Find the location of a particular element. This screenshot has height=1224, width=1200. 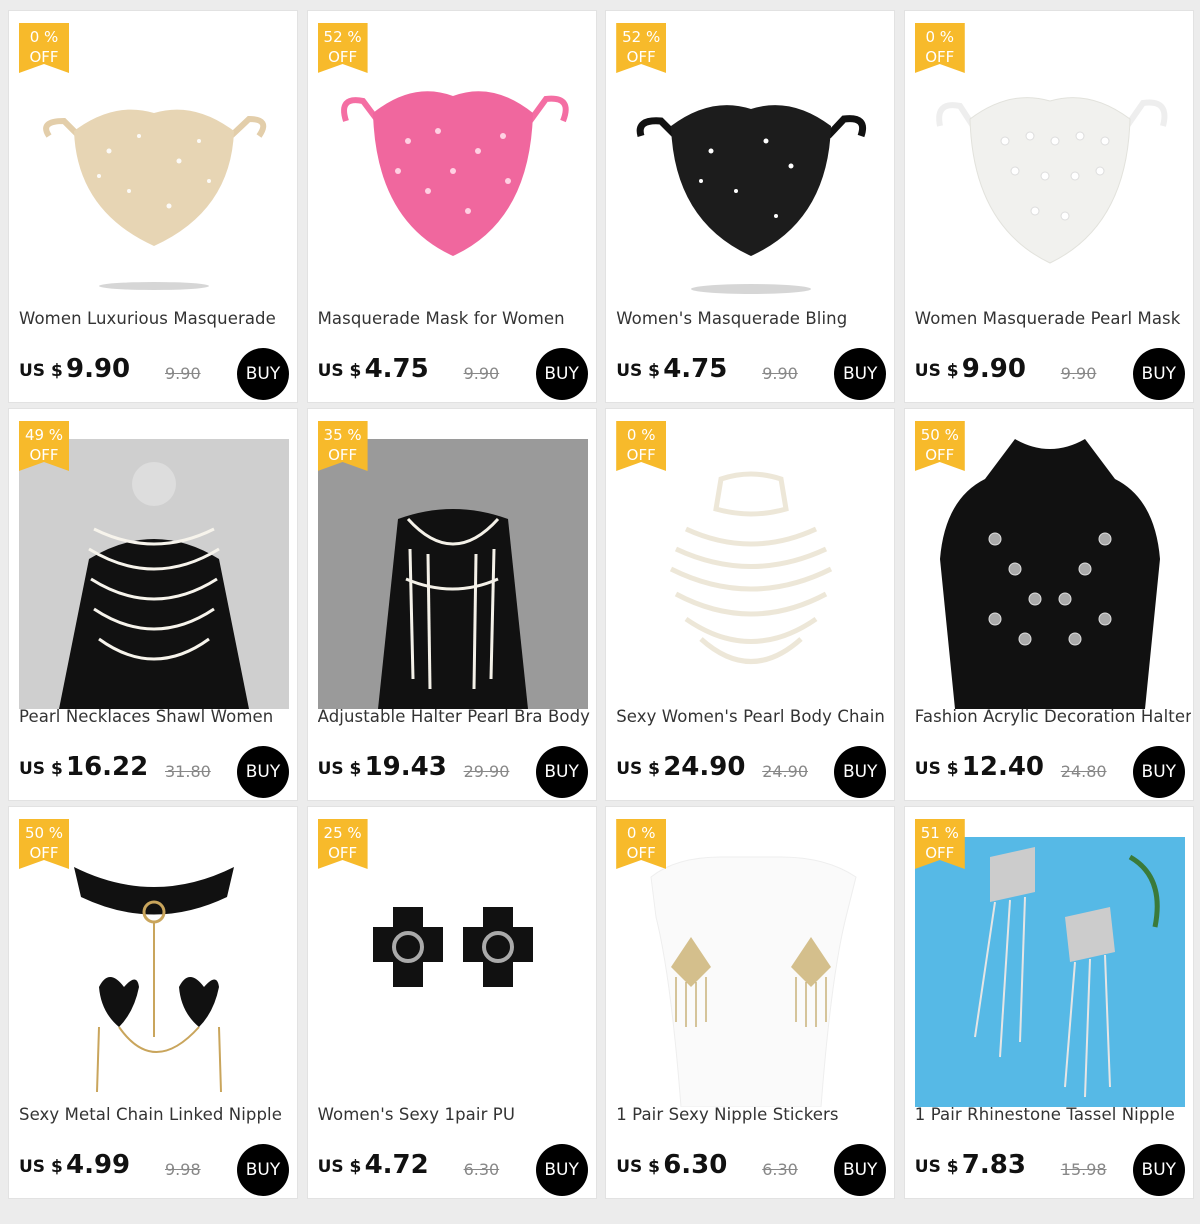

tassel-nipple-stickers-image is located at coordinates (751, 972).